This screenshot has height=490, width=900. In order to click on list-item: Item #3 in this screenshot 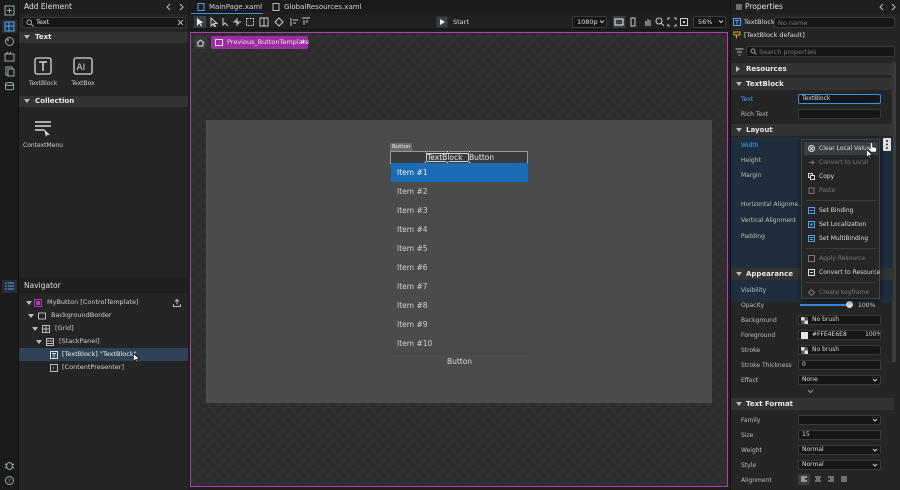, I will do `click(459, 210)`.